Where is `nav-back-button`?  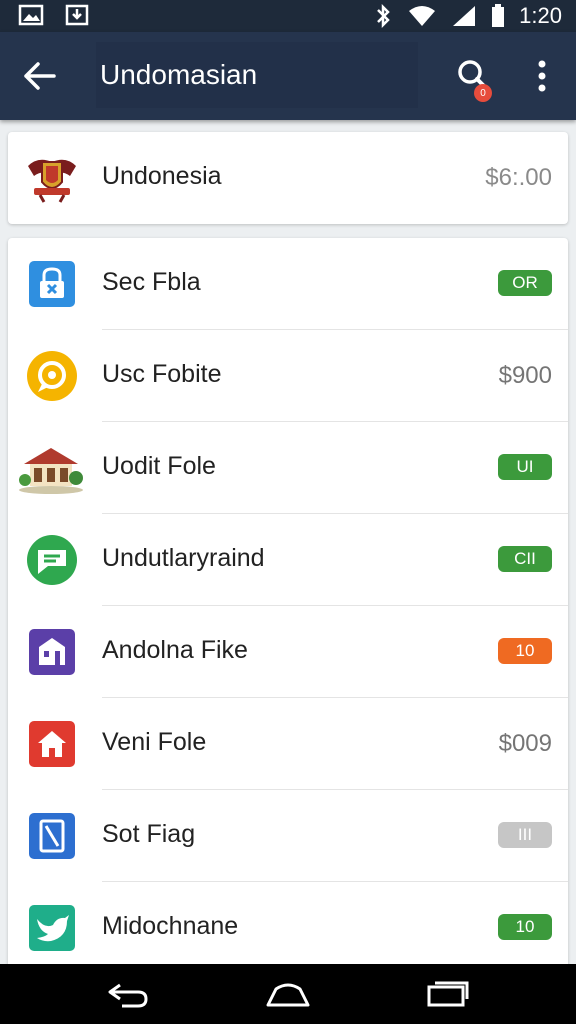 nav-back-button is located at coordinates (128, 994).